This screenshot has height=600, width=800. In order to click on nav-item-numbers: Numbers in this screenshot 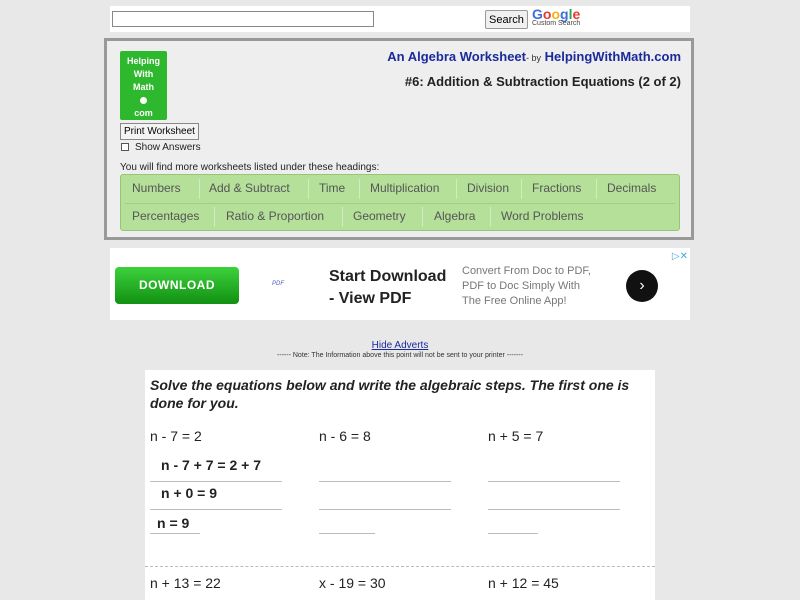, I will do `click(156, 188)`.